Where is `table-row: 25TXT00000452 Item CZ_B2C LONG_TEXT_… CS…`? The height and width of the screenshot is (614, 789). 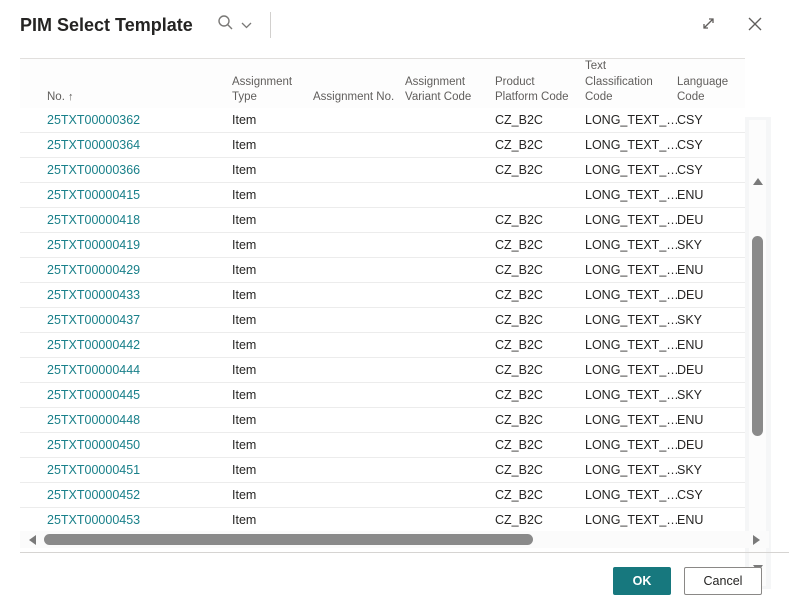 table-row: 25TXT00000452 Item CZ_B2C LONG_TEXT_… CS… is located at coordinates (382, 495).